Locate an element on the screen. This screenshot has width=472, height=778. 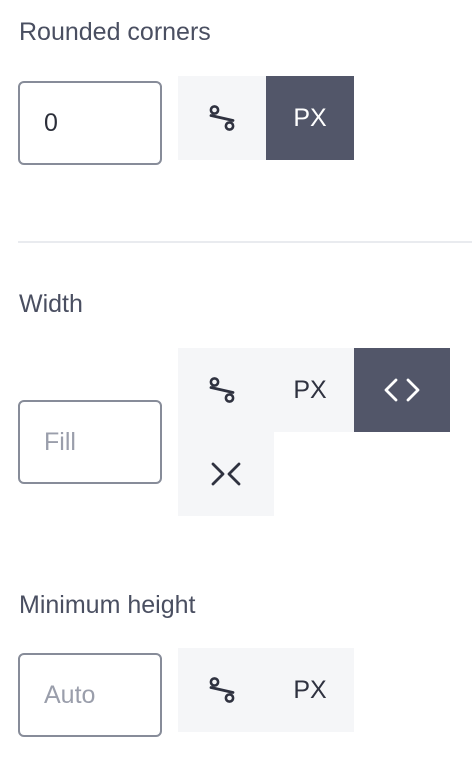
width-input is located at coordinates (90, 442).